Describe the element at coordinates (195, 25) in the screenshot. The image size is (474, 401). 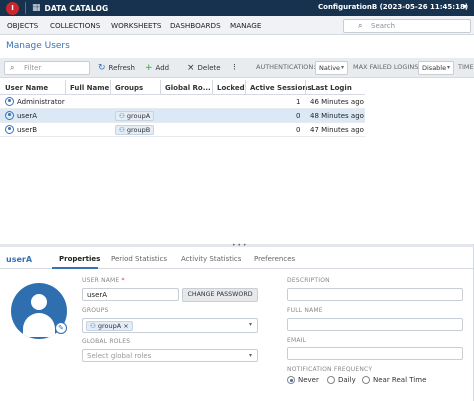
I see `menu-dashboards: DASHBOARDS` at that location.